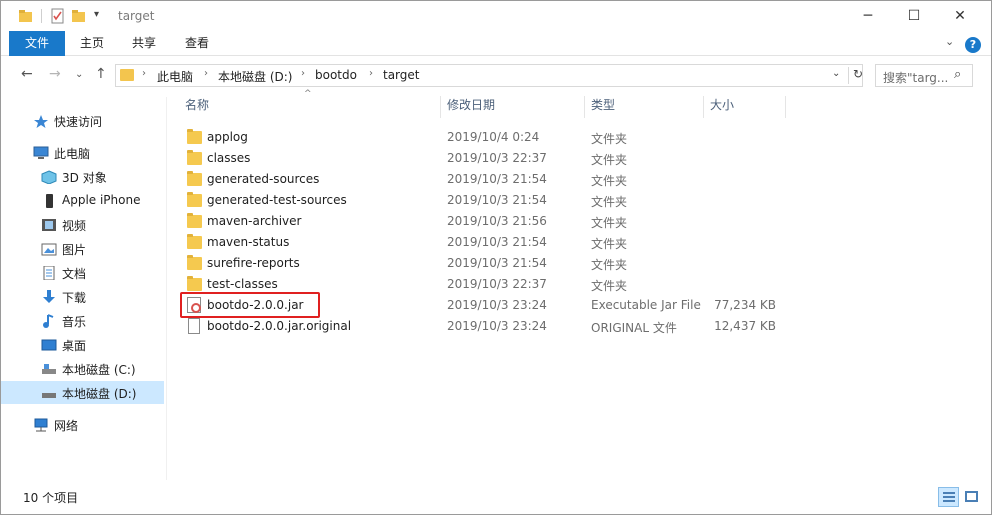 This screenshot has height=515, width=992. I want to click on file-date: 2019/10/4 0:24, so click(493, 137).